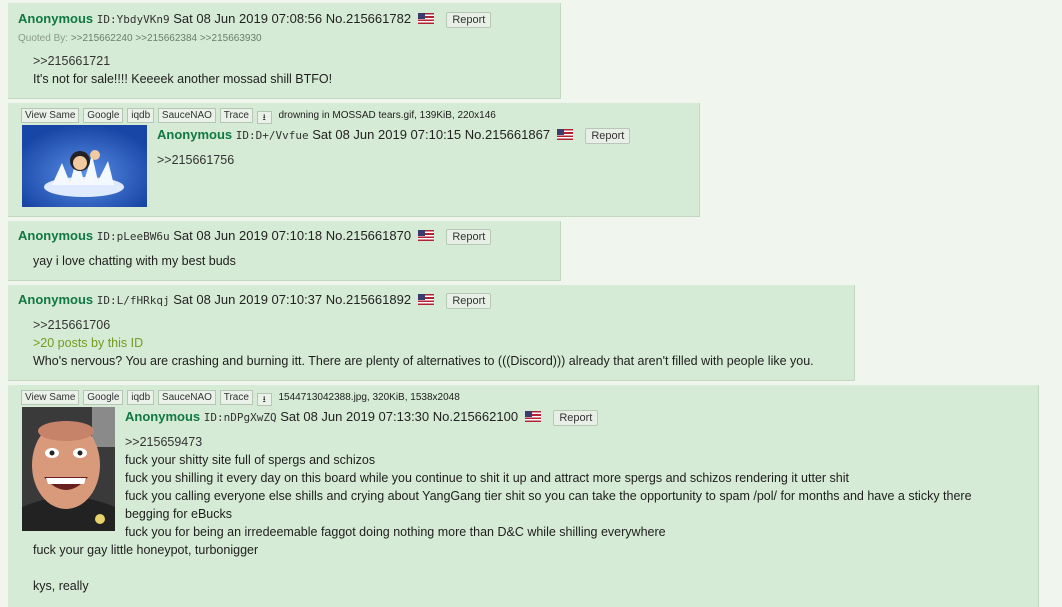 This screenshot has width=1062, height=607. What do you see at coordinates (179, 514) in the screenshot?
I see `post-text: begging for eBucks` at bounding box center [179, 514].